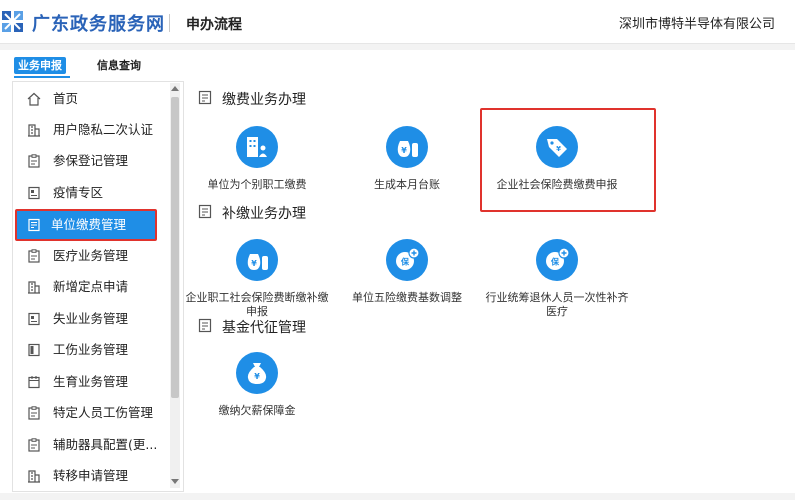 This screenshot has width=795, height=500. Describe the element at coordinates (91, 381) in the screenshot. I see `sidebar-item-label: 生育业务管理` at that location.